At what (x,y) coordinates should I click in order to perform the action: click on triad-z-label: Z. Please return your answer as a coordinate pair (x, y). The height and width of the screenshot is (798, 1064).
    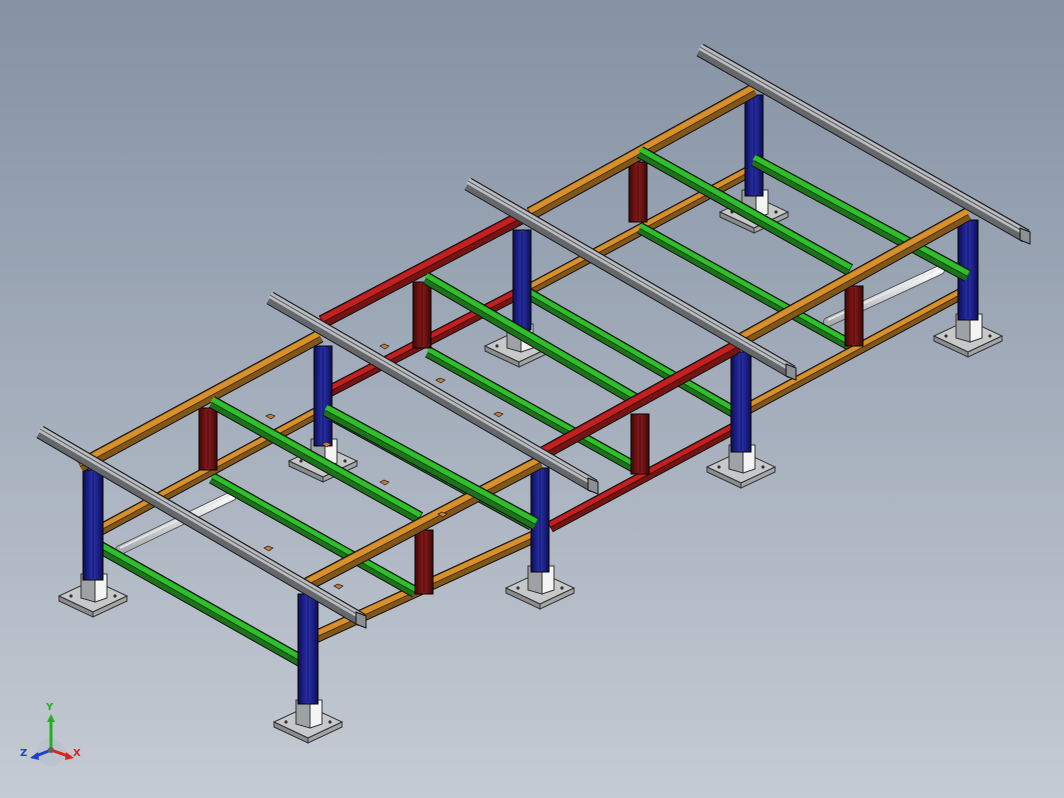
    Looking at the image, I should click on (24, 753).